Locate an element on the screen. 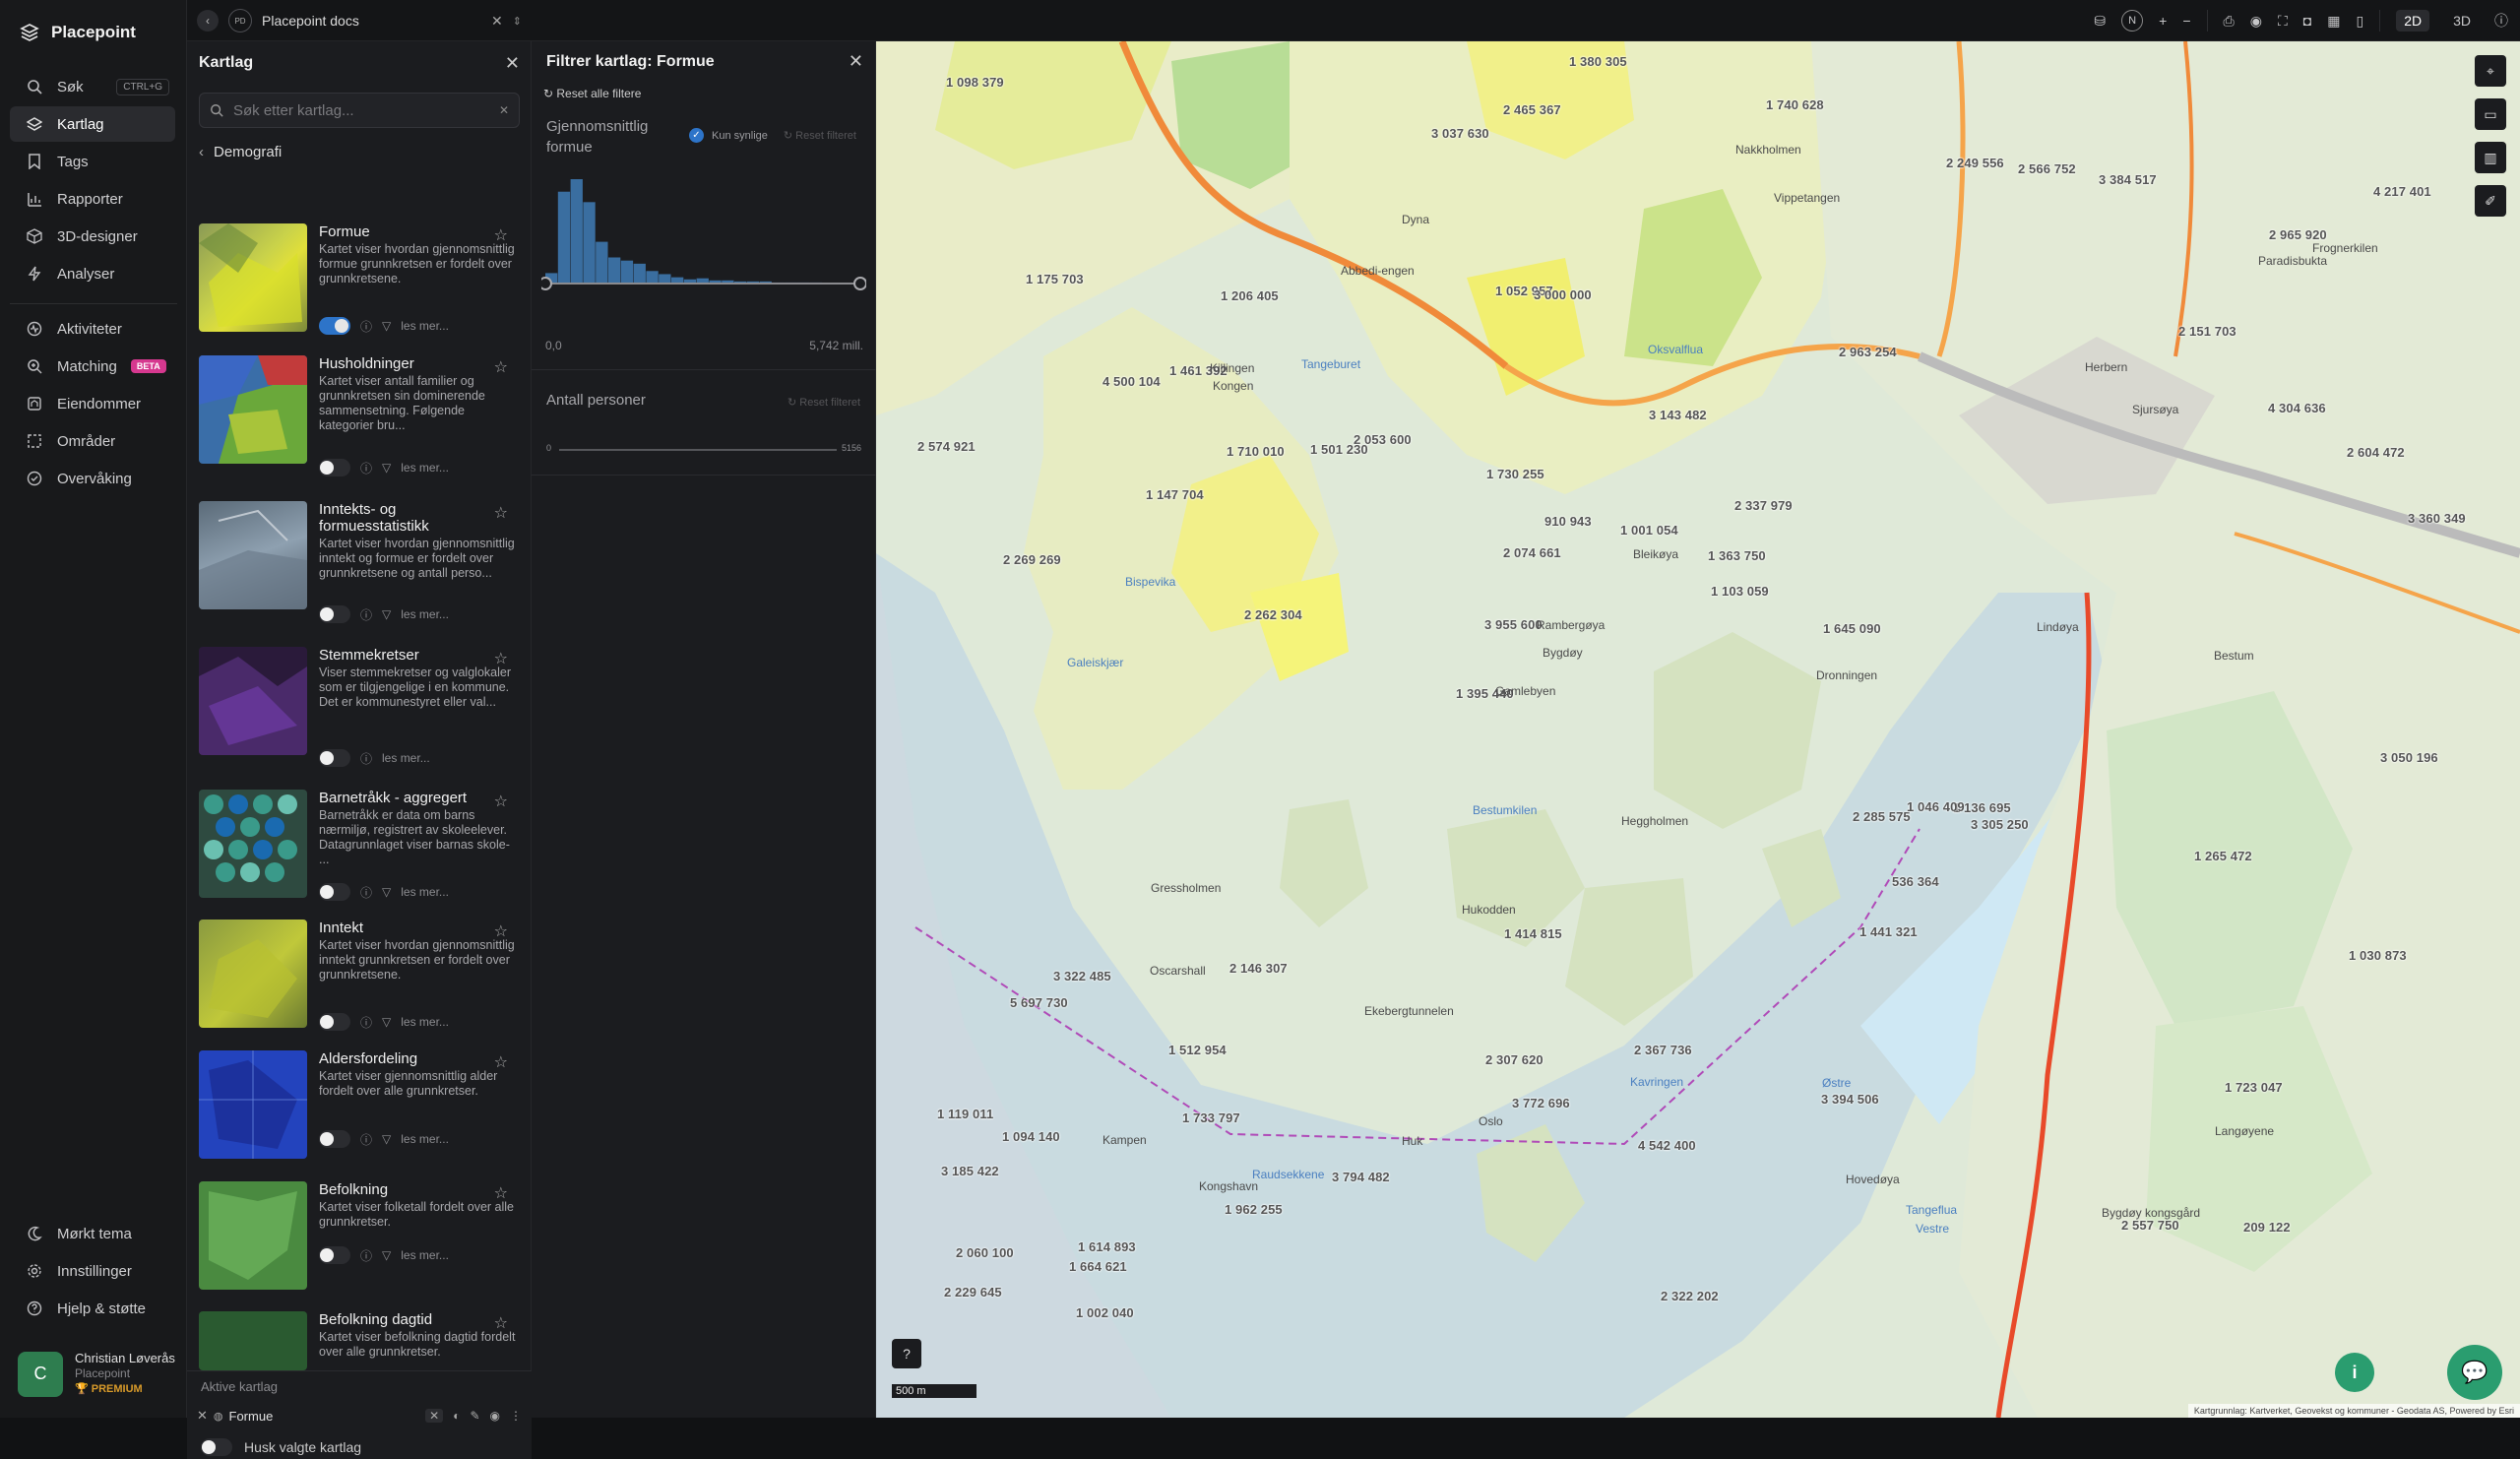 This screenshot has width=2520, height=1459. nav-item-settings: Innstillinger is located at coordinates (92, 1271).